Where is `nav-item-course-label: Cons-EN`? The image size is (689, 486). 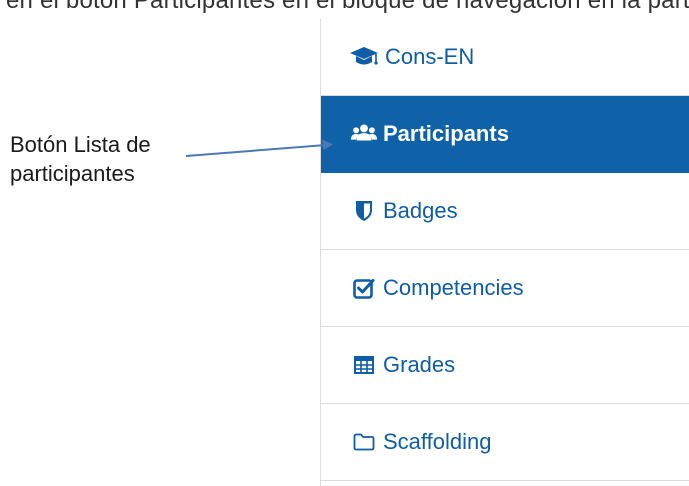
nav-item-course-label: Cons-EN is located at coordinates (430, 56).